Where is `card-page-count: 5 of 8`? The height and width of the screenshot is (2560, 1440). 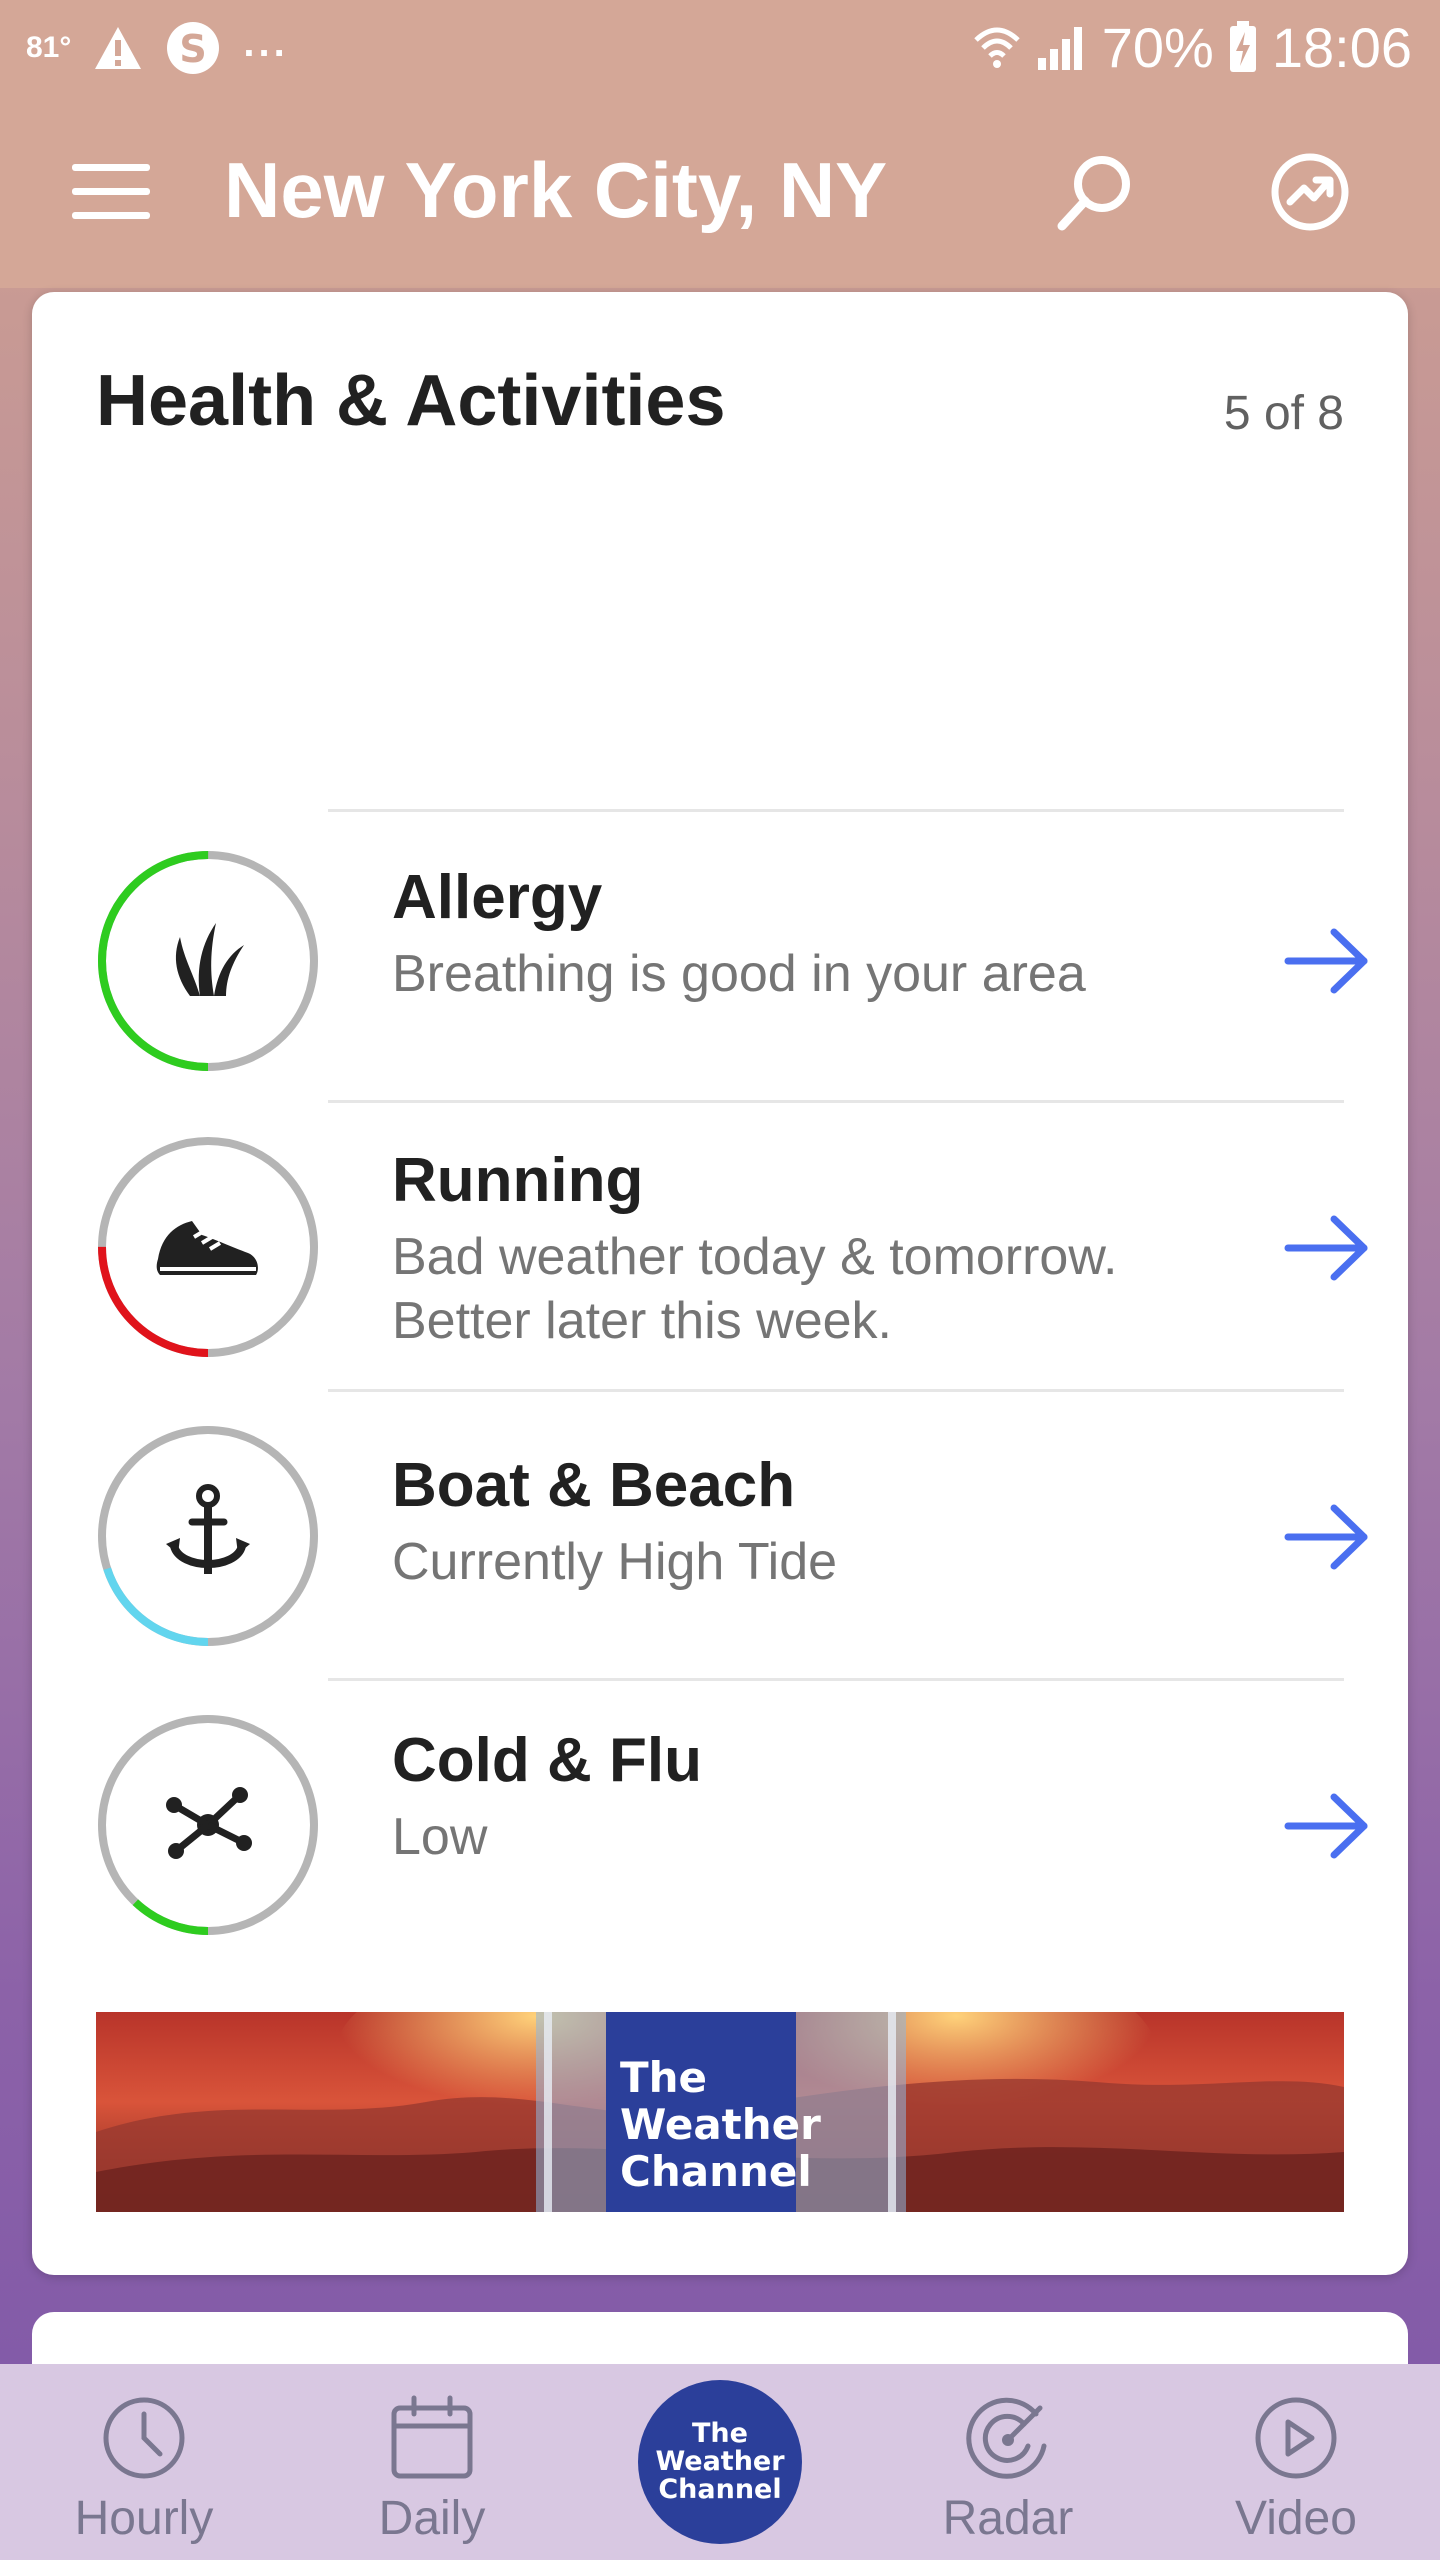 card-page-count: 5 of 8 is located at coordinates (1283, 413).